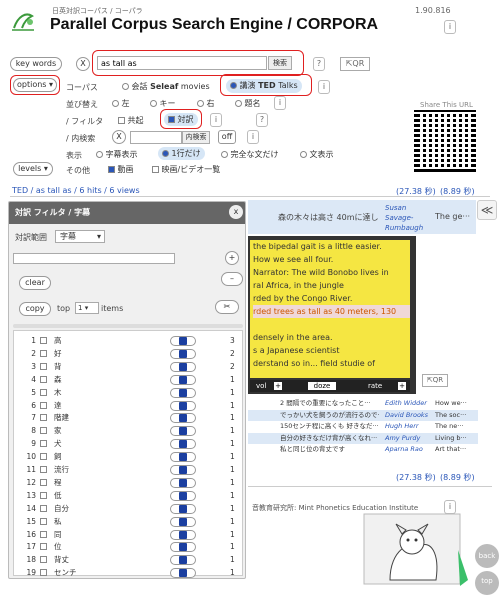 The image size is (502, 595). I want to click on table-row: 私と同じ位の背丈です Aparna Rao Art that···, so click(363, 450).